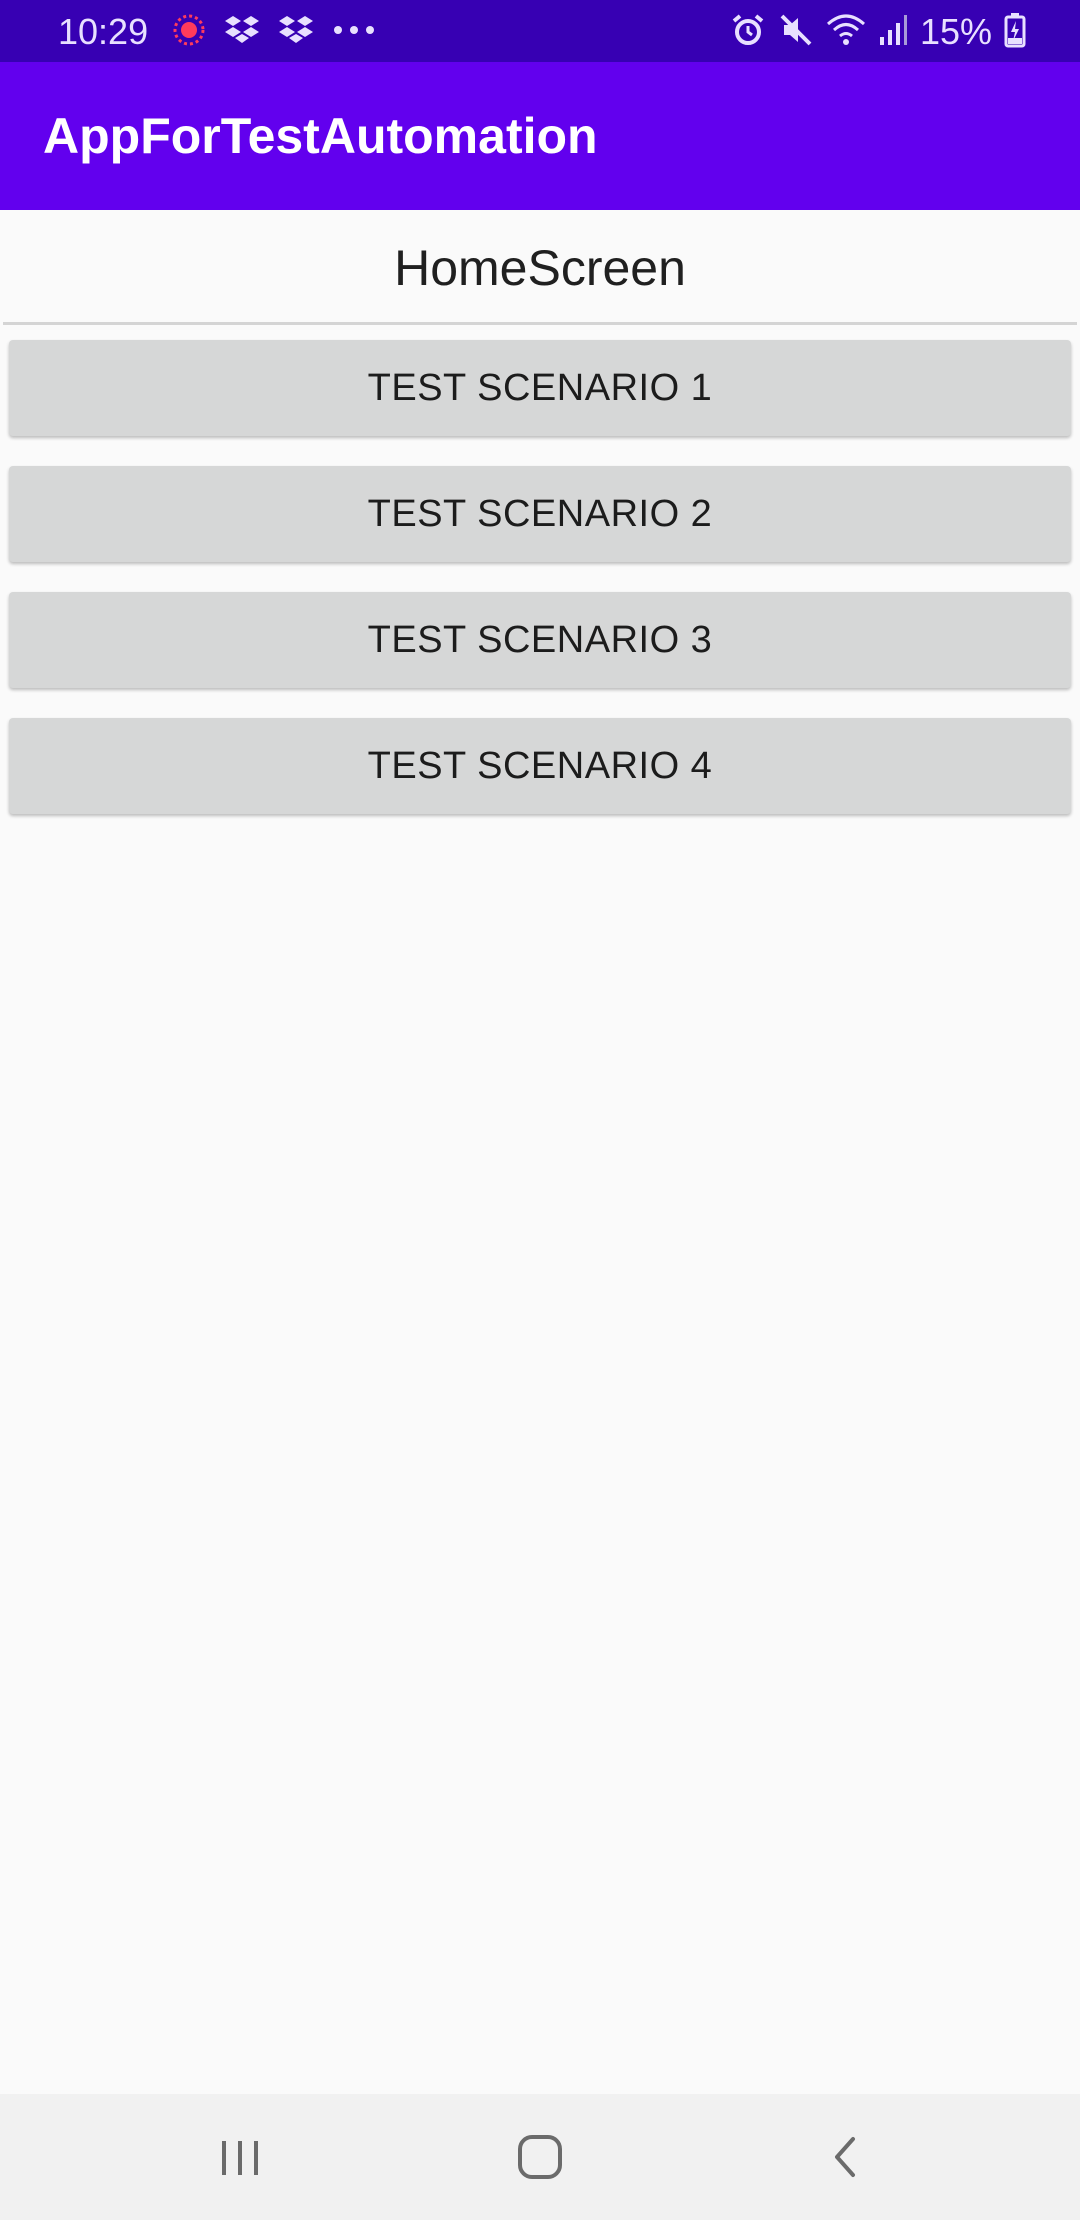 The height and width of the screenshot is (2220, 1080). What do you see at coordinates (540, 323) in the screenshot?
I see `divider` at bounding box center [540, 323].